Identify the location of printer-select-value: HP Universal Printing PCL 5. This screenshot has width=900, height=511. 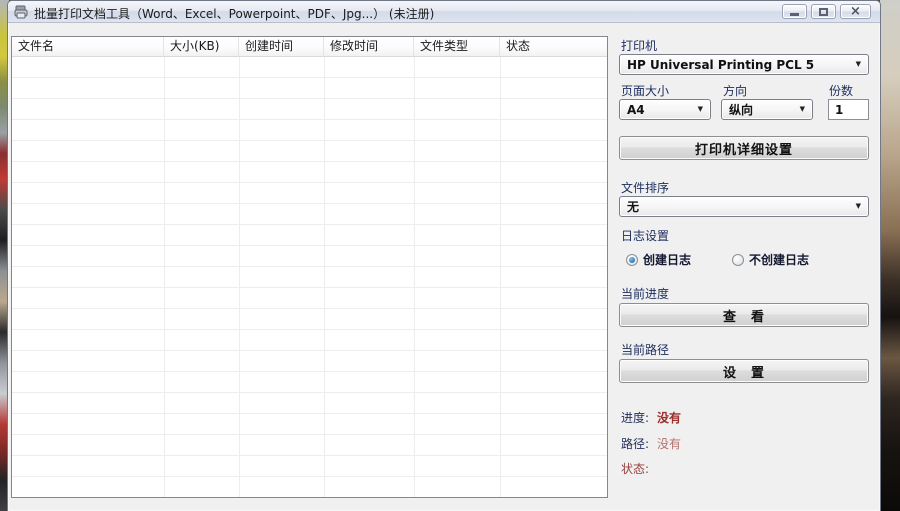
(721, 64).